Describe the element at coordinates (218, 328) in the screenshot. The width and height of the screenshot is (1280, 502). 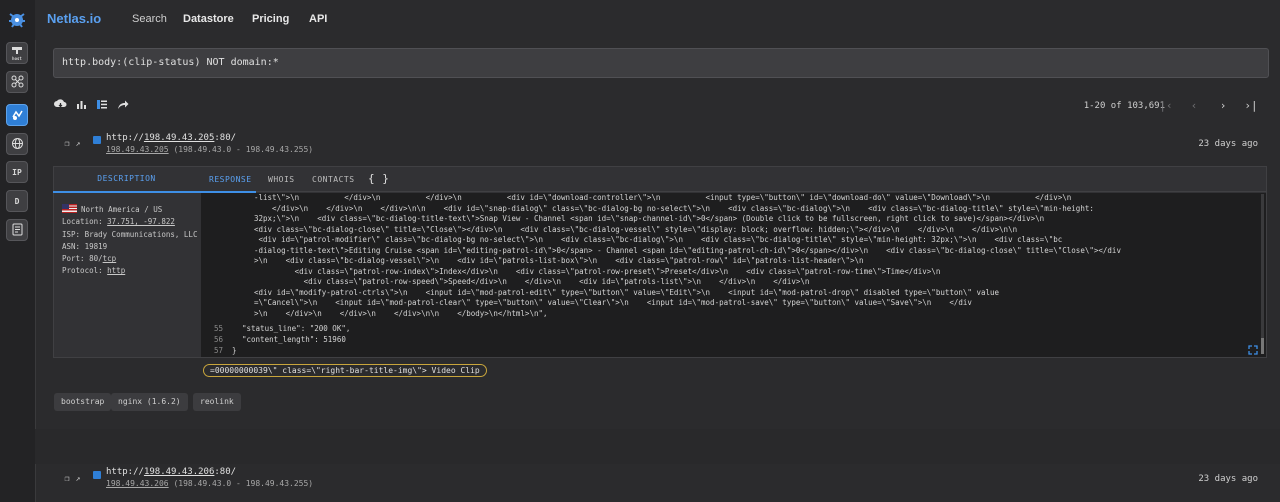
I see `line-number: 55` at that location.